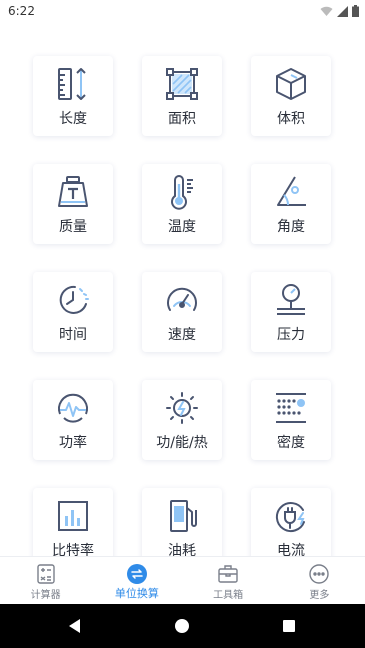 This screenshot has height=648, width=365. I want to click on status-icons, so click(339, 11).